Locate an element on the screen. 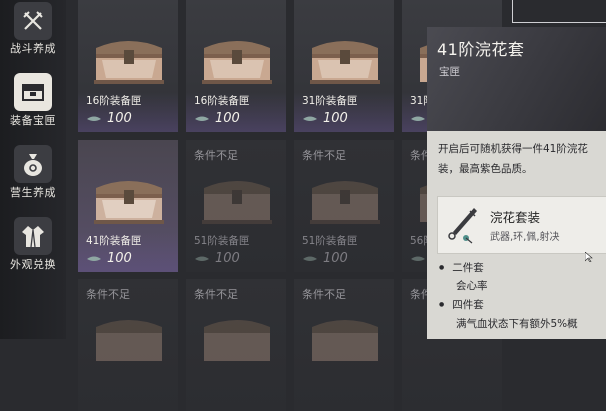  effect-line: 会心率 is located at coordinates (472, 286).